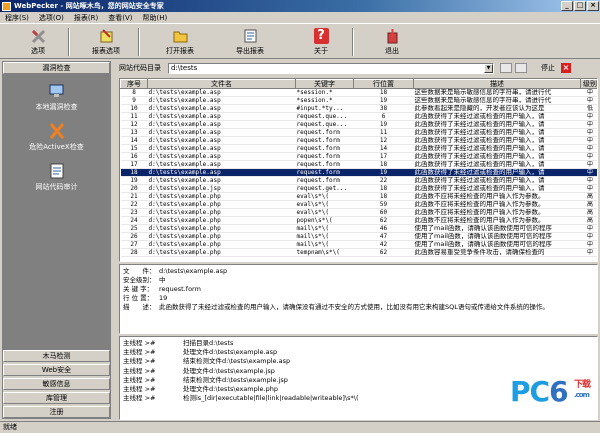 This screenshot has width=600, height=433. Describe the element at coordinates (154, 18) in the screenshot. I see `menu-help: 帮助(H)` at that location.